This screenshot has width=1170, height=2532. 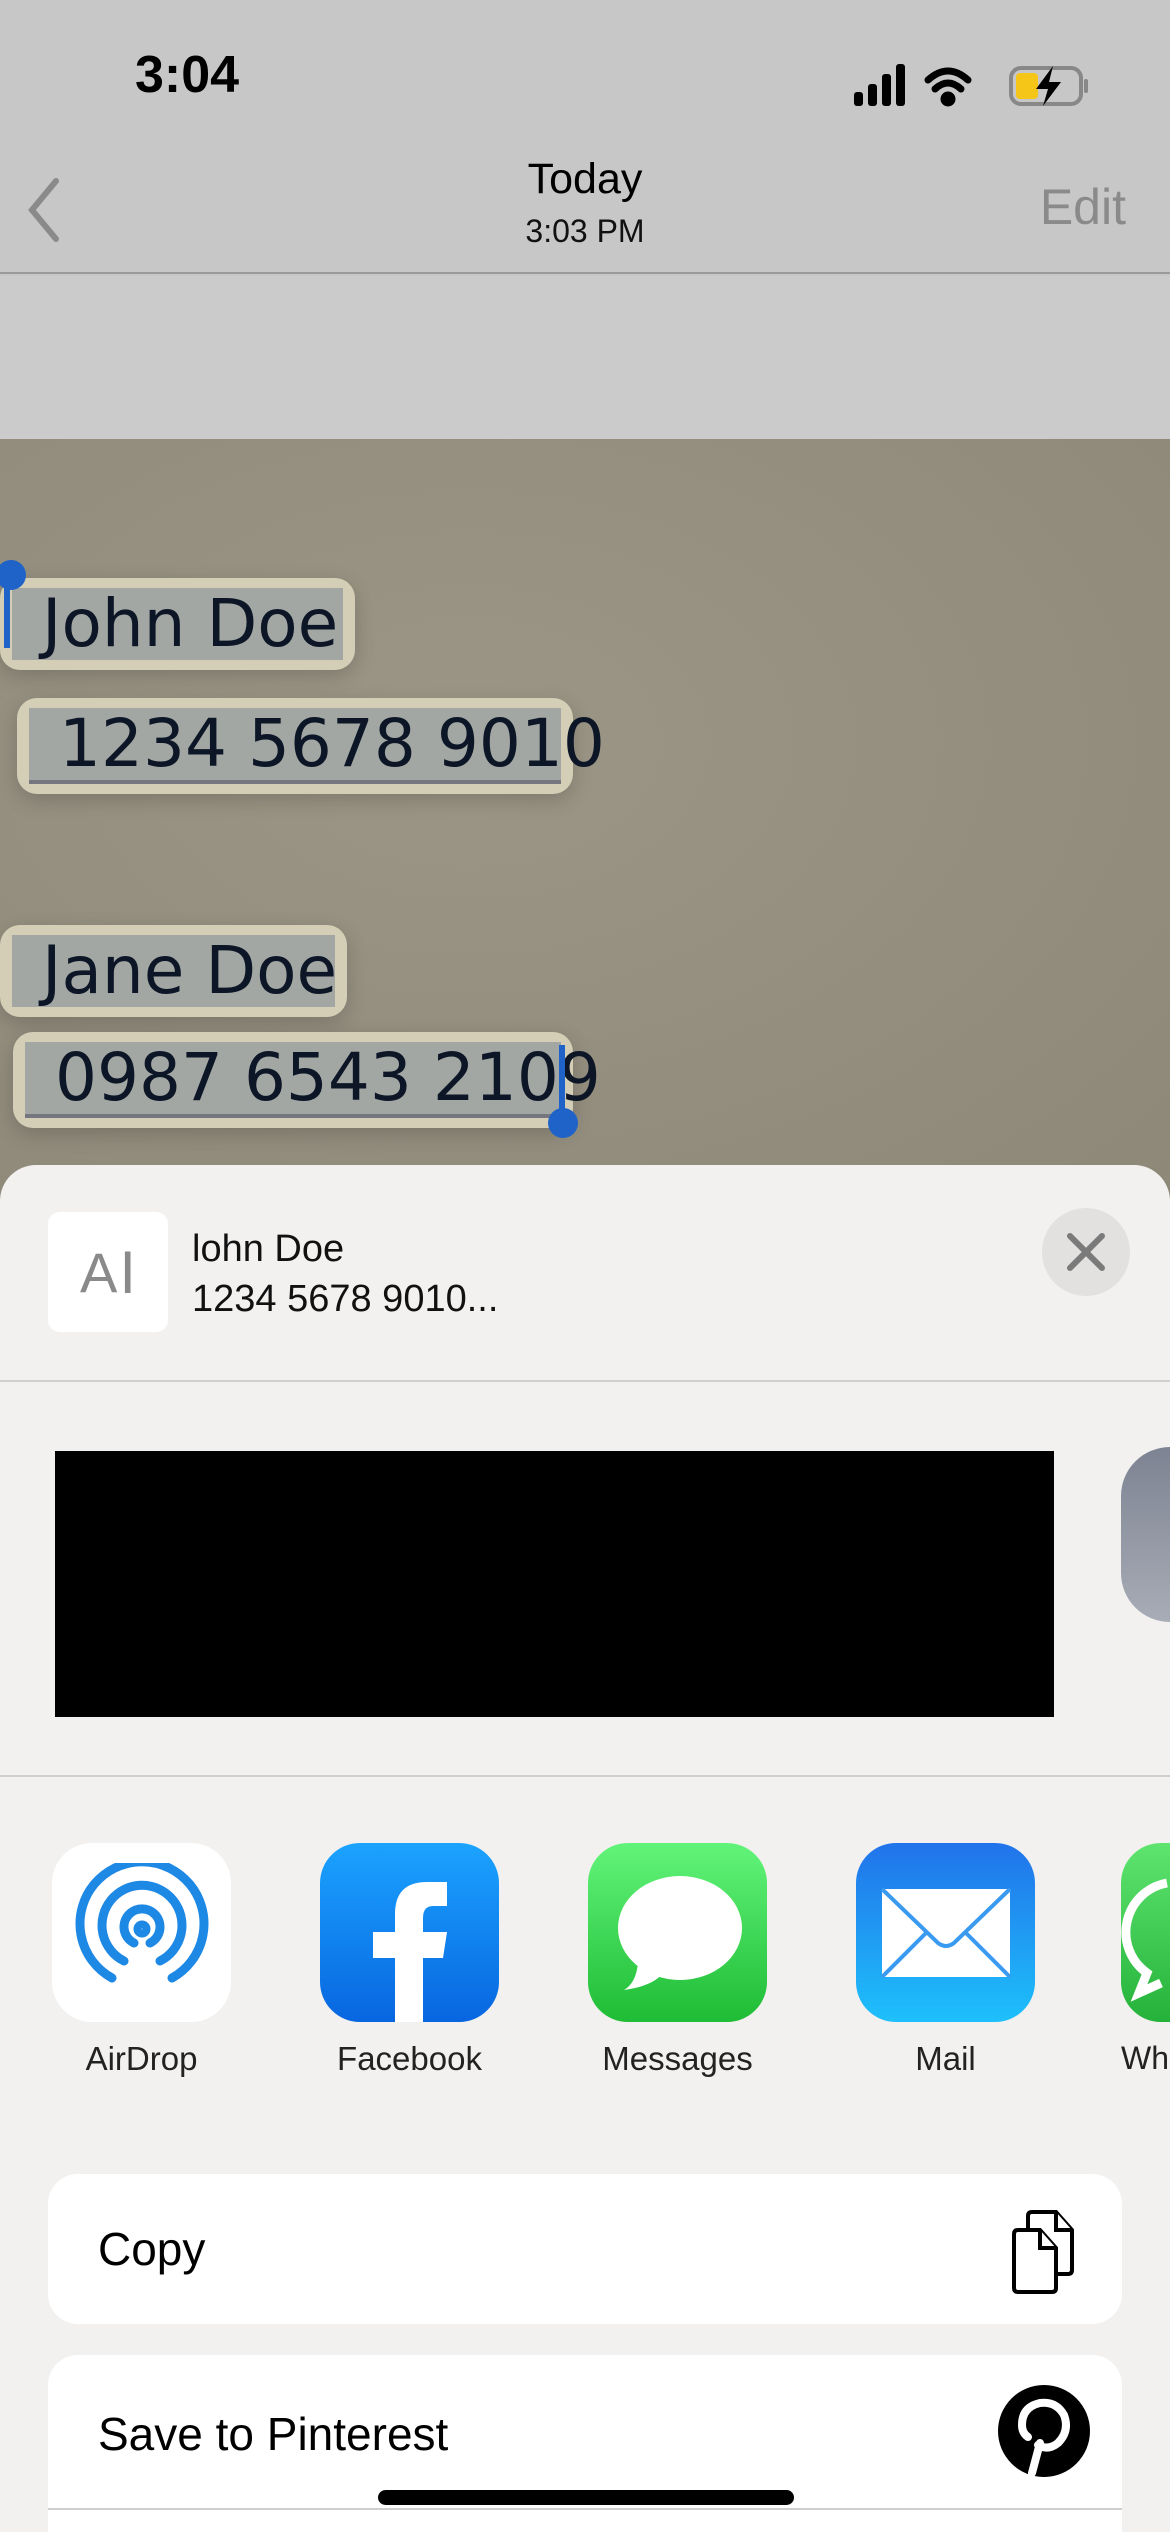 I want to click on app-label: Facebook, so click(x=409, y=2058).